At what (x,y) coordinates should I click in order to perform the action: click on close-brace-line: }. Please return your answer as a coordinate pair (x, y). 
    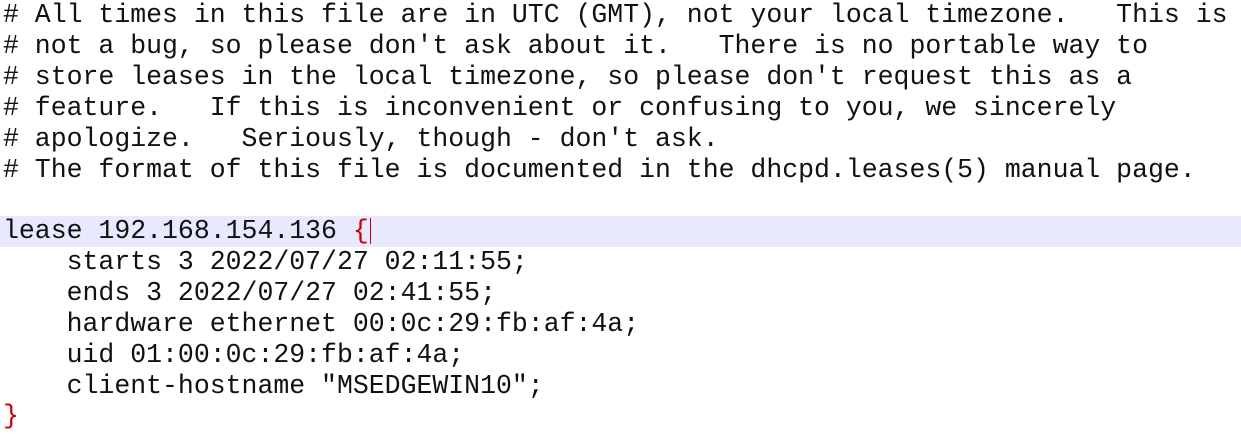
    Looking at the image, I should click on (620, 416).